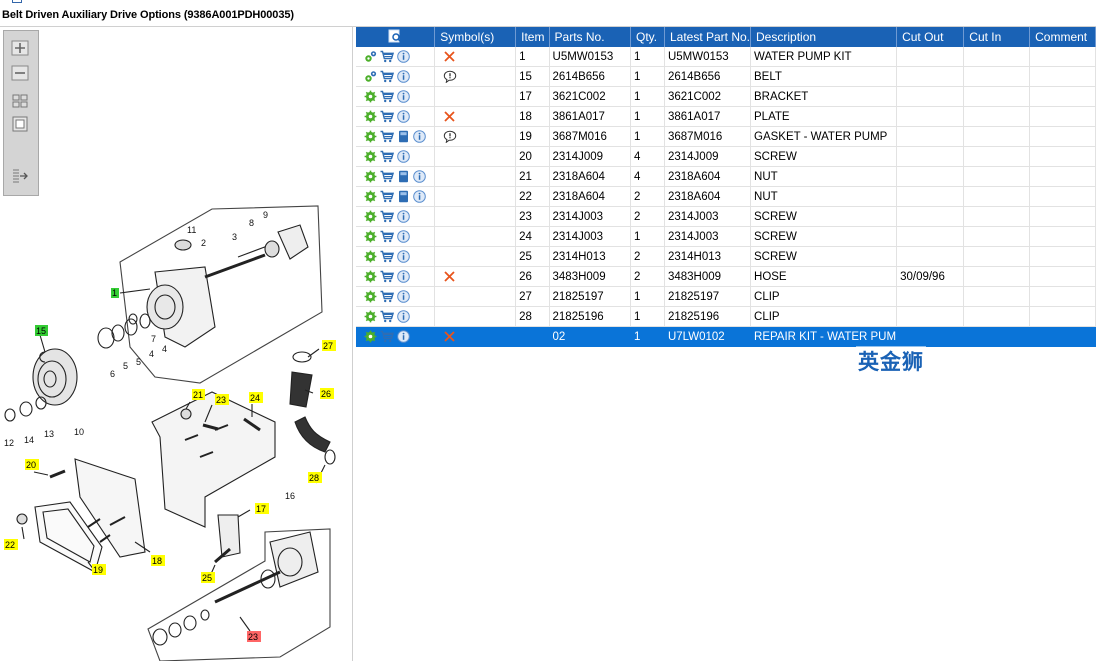 This screenshot has width=1096, height=661. Describe the element at coordinates (98, 570) in the screenshot. I see `callout-19: 19` at that location.